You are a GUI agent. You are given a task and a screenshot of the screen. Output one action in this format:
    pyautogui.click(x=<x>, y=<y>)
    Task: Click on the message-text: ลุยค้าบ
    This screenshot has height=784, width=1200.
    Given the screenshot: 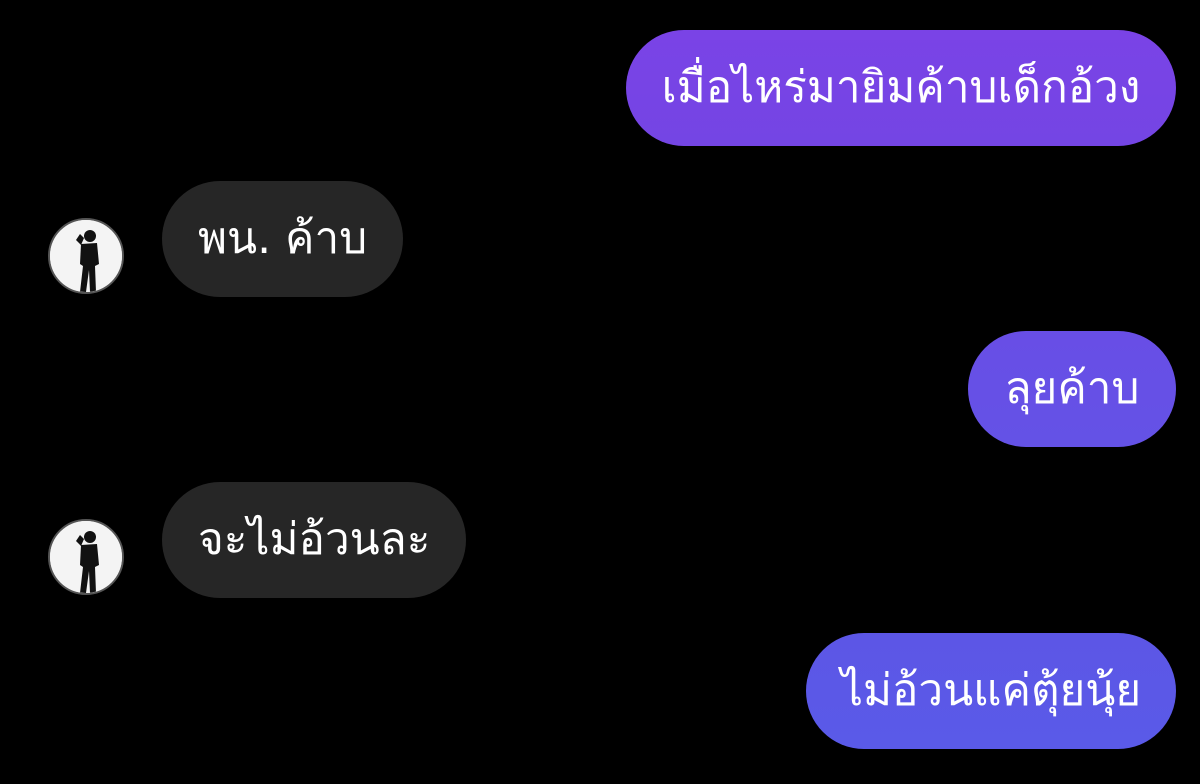 What is the action you would take?
    pyautogui.click(x=1072, y=388)
    